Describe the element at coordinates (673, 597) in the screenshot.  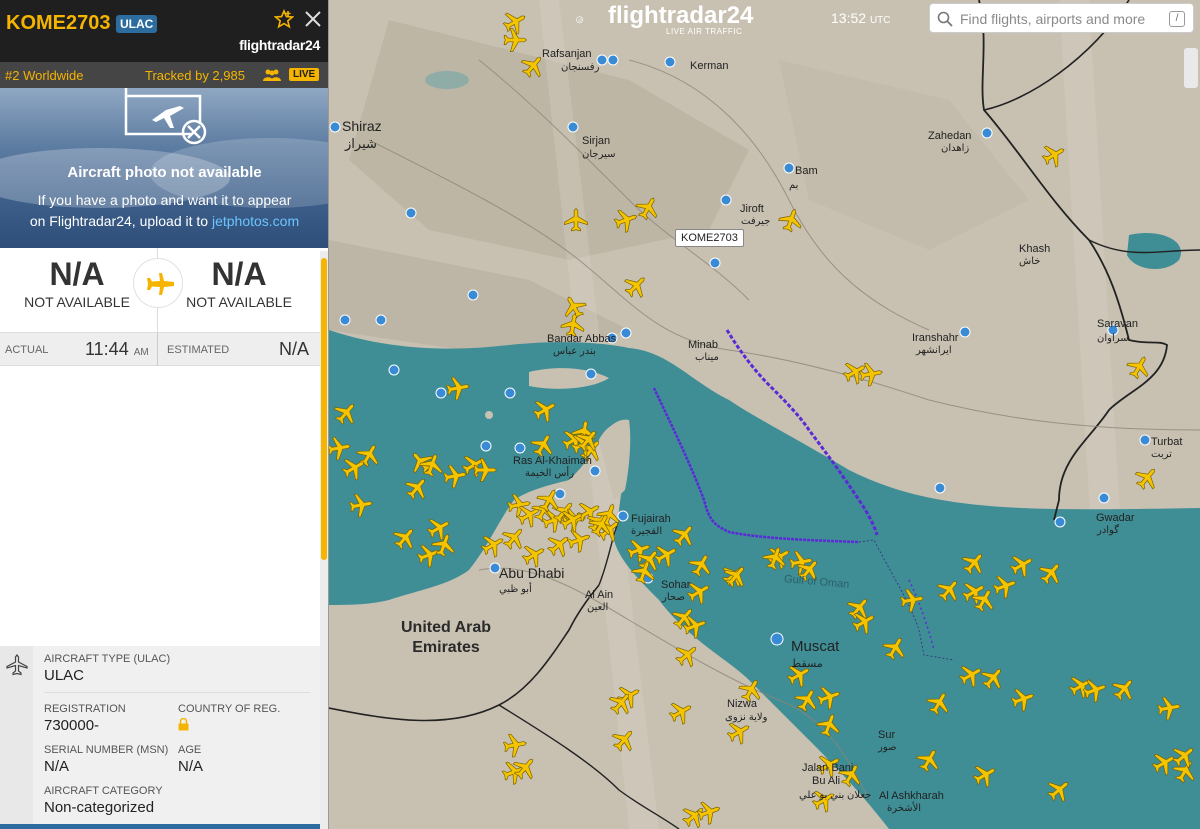
I see `city-label-sohar-local: صحار` at that location.